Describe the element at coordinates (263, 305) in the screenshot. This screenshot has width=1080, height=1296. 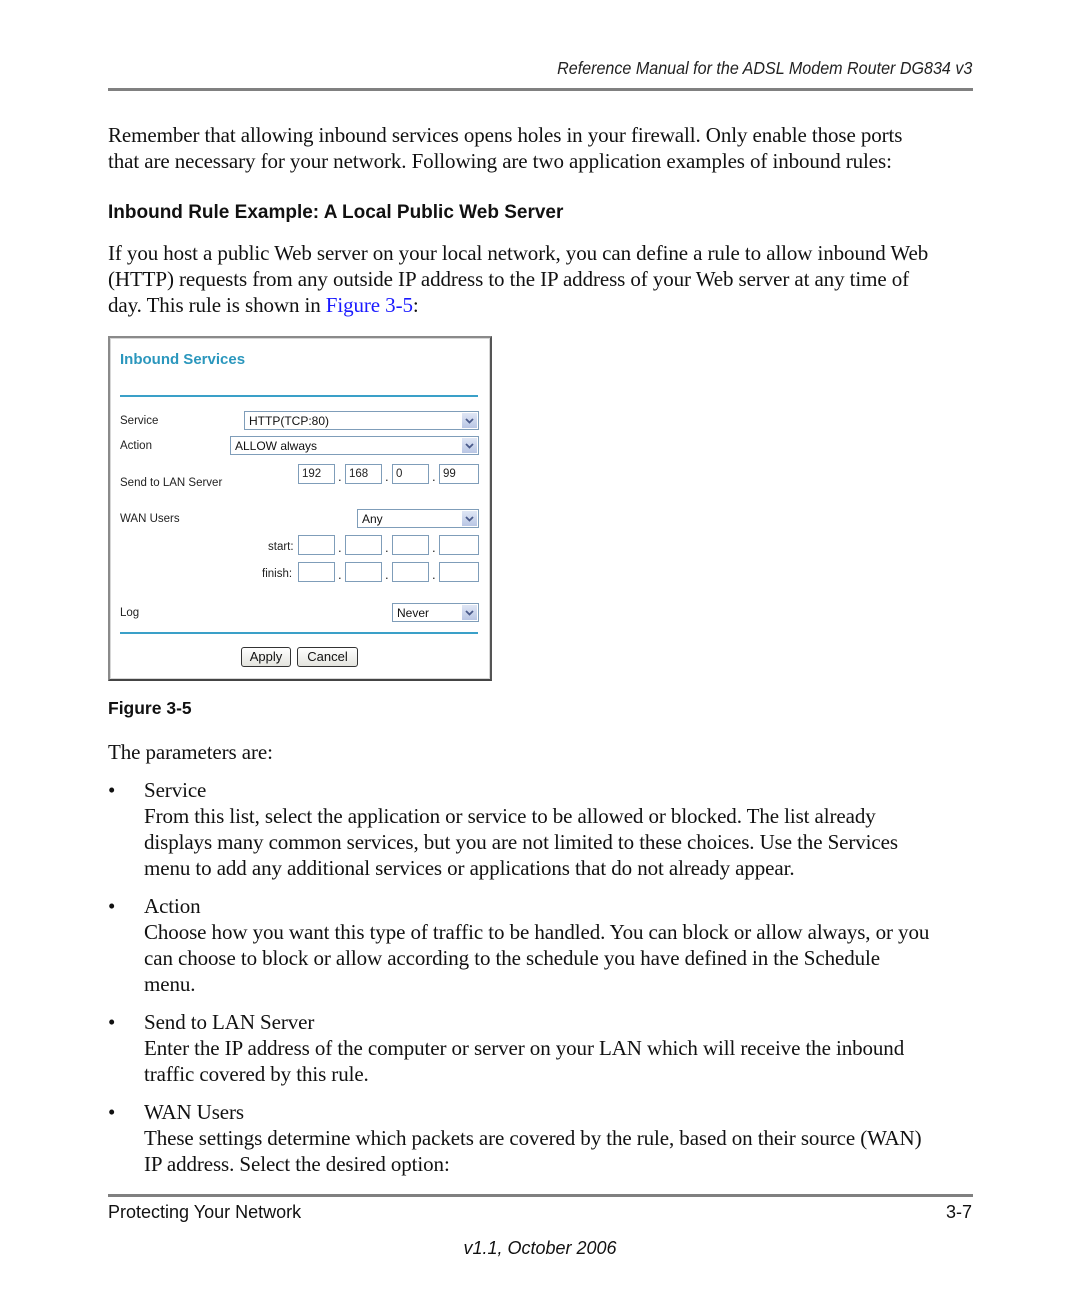
I see `section-line: day. This rule is shown in Figure 3-5:` at that location.